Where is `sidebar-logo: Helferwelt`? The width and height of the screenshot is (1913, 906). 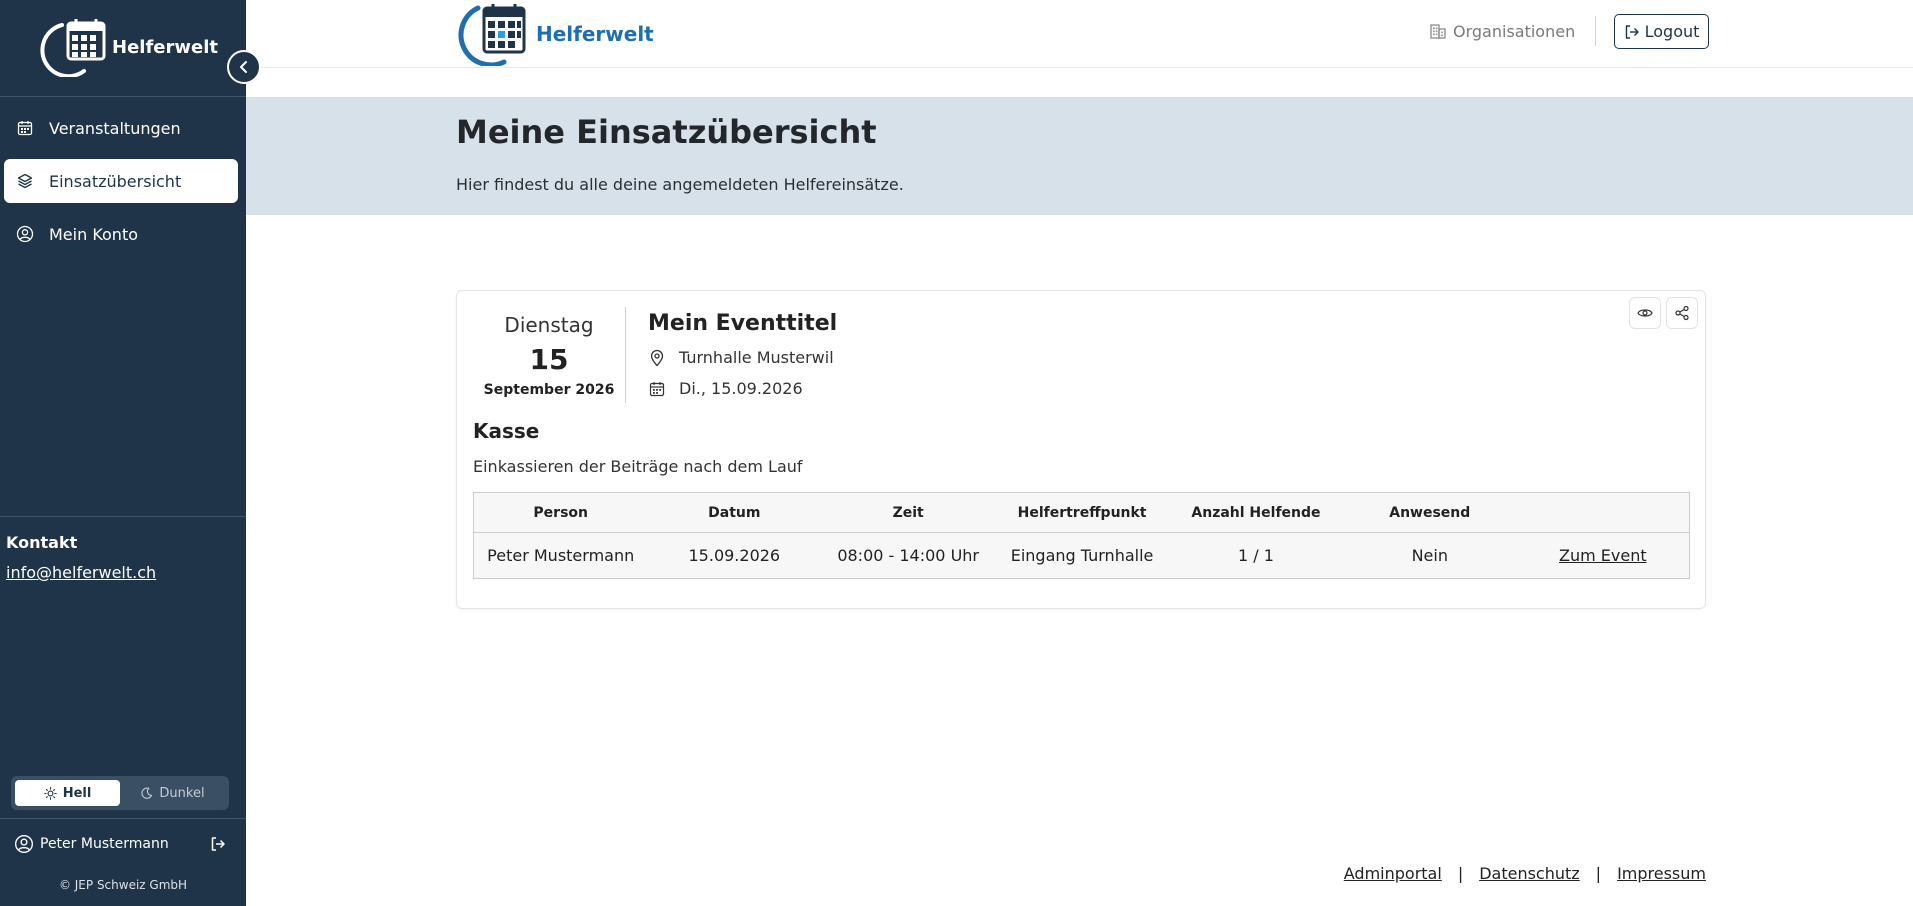 sidebar-logo: Helferwelt is located at coordinates (129, 47).